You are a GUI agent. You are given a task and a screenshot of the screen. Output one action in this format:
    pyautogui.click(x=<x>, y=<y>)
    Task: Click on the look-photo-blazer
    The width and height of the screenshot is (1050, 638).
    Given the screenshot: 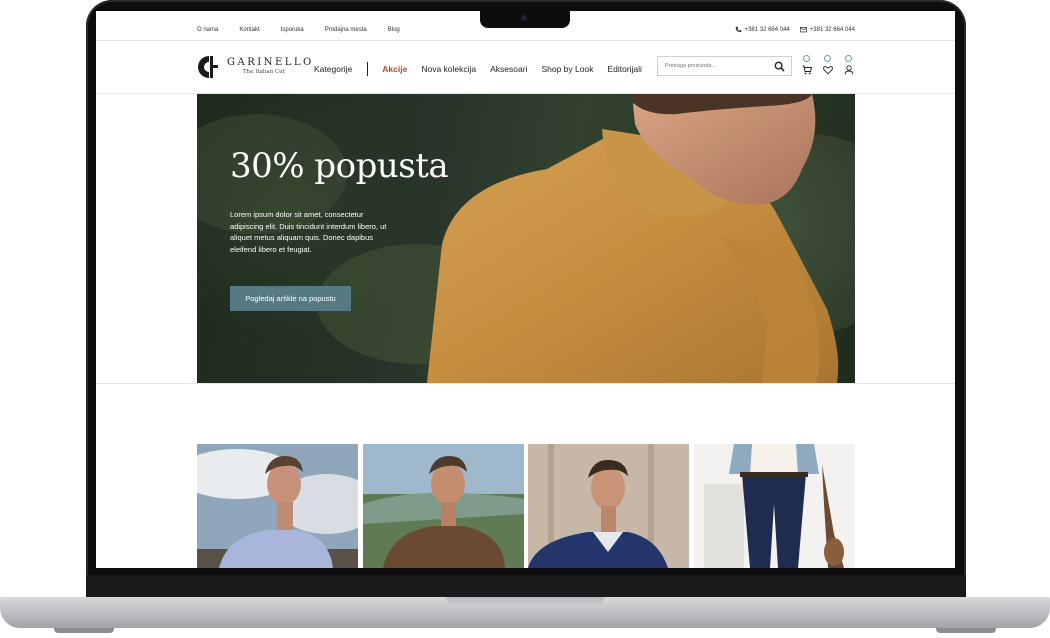 What is the action you would take?
    pyautogui.click(x=608, y=506)
    